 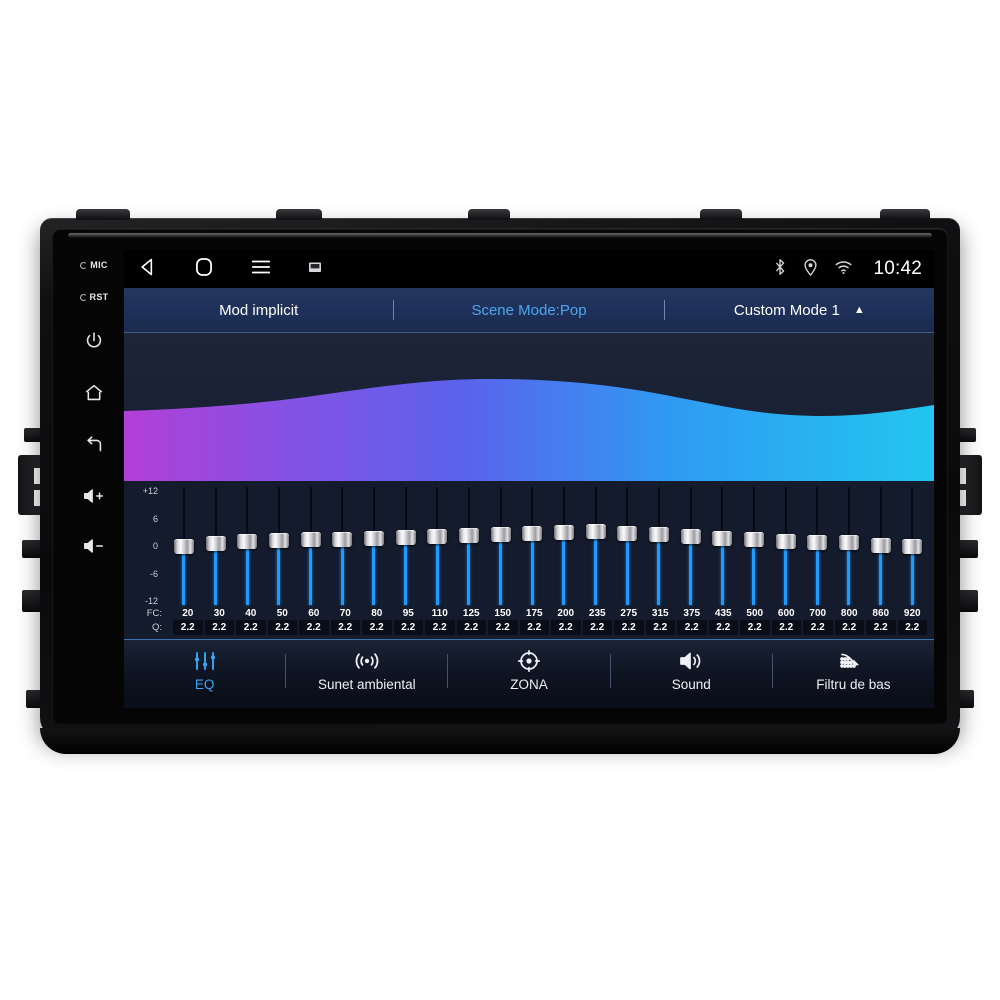 What do you see at coordinates (94, 393) in the screenshot?
I see `home-button` at bounding box center [94, 393].